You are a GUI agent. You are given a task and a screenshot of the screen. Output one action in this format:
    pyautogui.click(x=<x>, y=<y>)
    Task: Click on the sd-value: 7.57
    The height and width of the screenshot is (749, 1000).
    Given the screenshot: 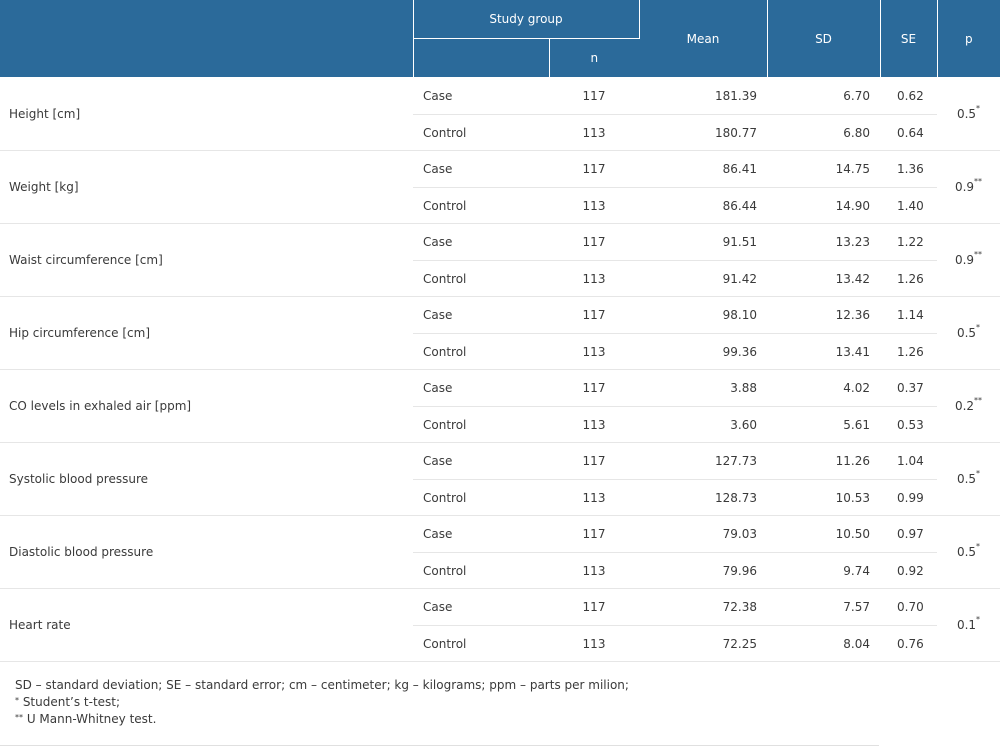 What is the action you would take?
    pyautogui.click(x=823, y=607)
    